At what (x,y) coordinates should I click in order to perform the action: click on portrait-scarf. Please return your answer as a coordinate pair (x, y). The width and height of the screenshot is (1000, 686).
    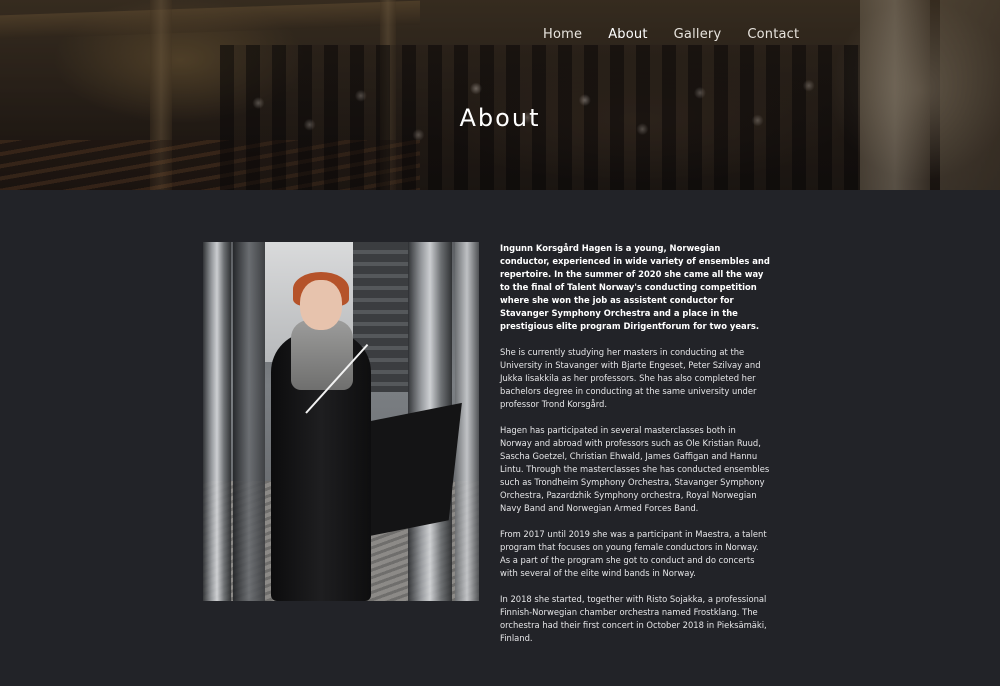
    Looking at the image, I should click on (322, 355).